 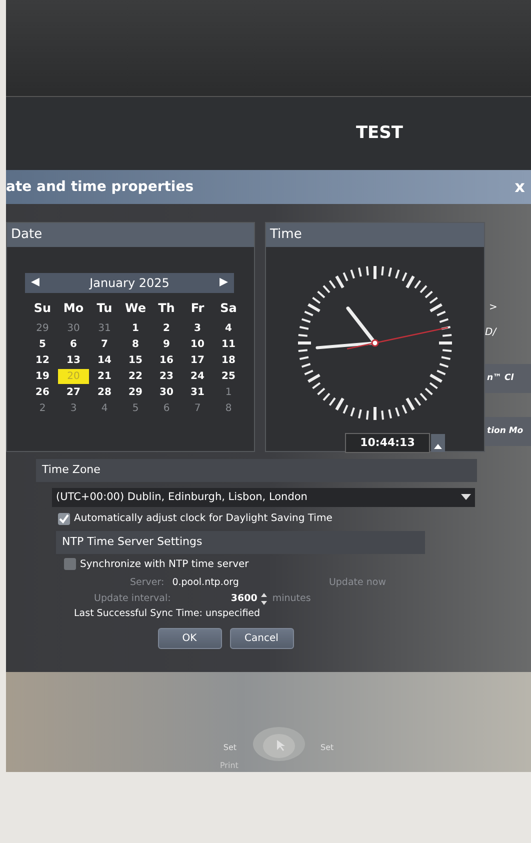 What do you see at coordinates (104, 360) in the screenshot?
I see `calendar-day: 14` at bounding box center [104, 360].